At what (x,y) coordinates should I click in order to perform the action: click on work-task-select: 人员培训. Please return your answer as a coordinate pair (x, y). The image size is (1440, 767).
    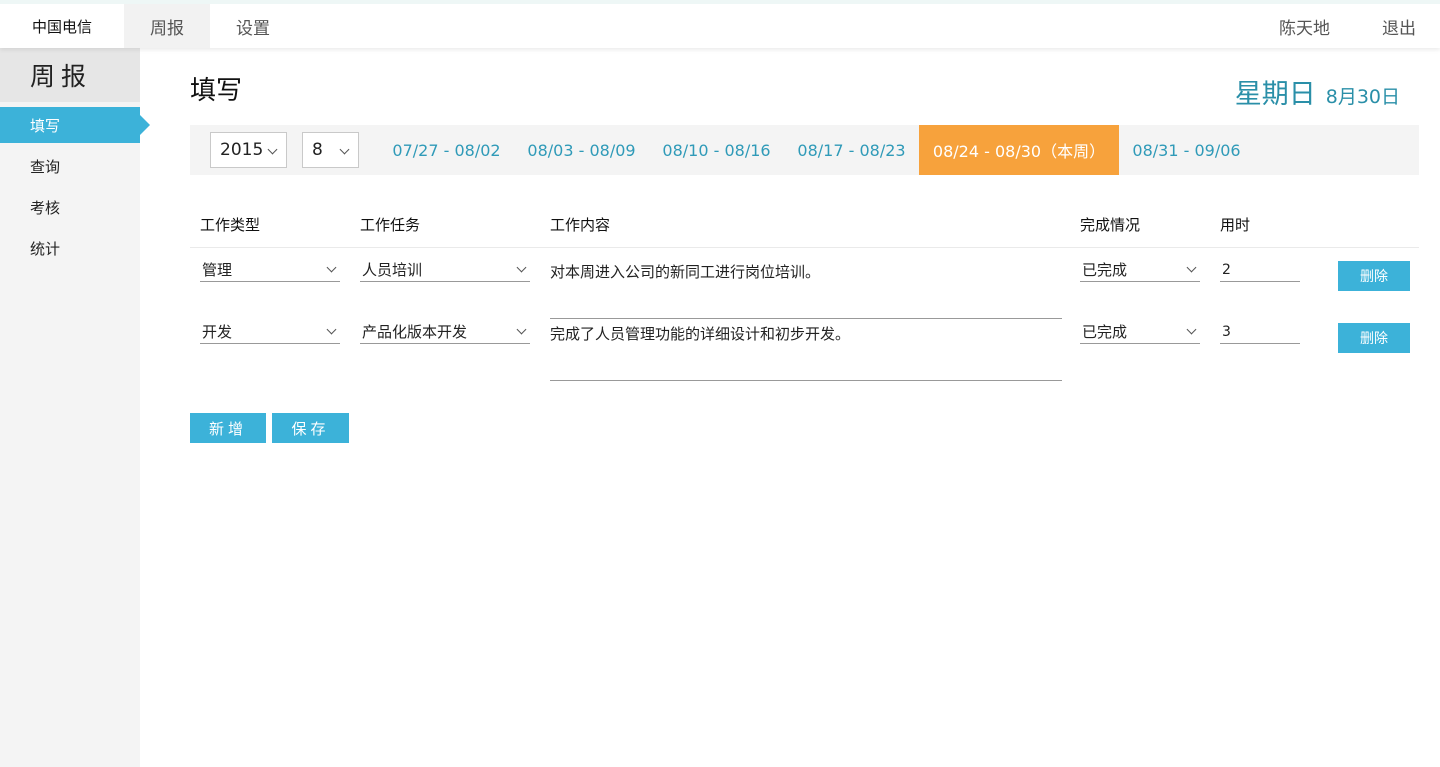
    Looking at the image, I should click on (445, 271).